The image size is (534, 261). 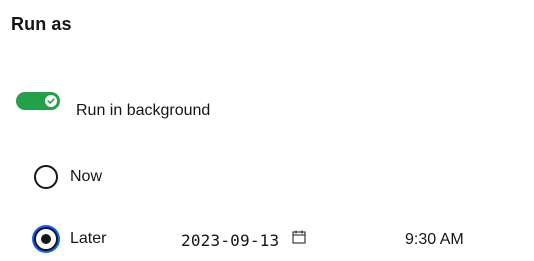 I want to click on radio-option-later: Later, so click(x=70, y=239).